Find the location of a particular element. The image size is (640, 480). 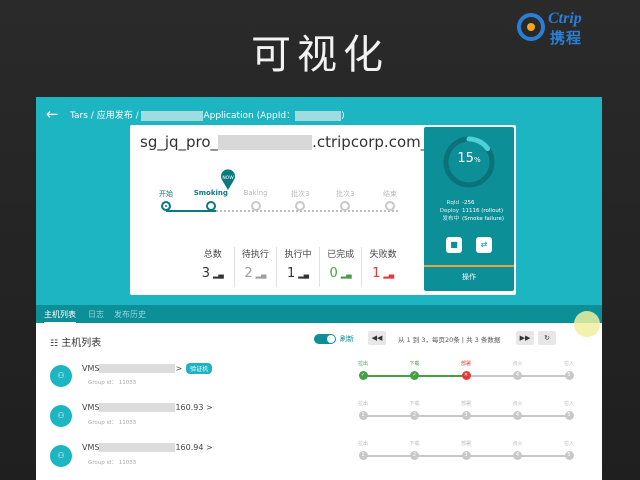

retry-button: ⇄ is located at coordinates (484, 245).